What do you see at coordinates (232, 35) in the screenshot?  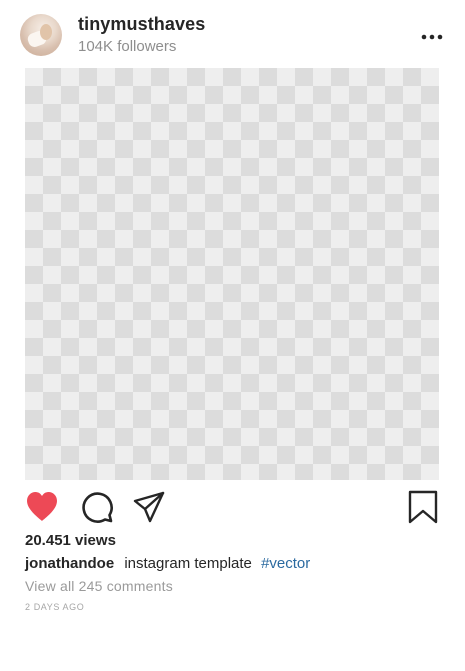 I see `post-header: tinymusthaves 104K followers` at bounding box center [232, 35].